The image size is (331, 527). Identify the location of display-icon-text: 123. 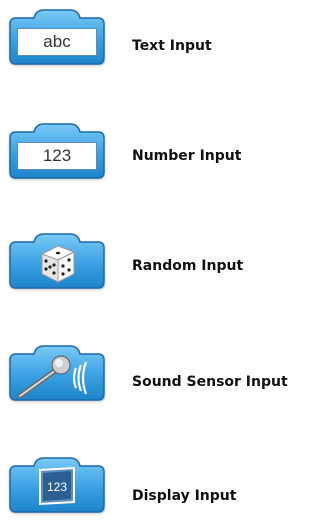
(57, 487).